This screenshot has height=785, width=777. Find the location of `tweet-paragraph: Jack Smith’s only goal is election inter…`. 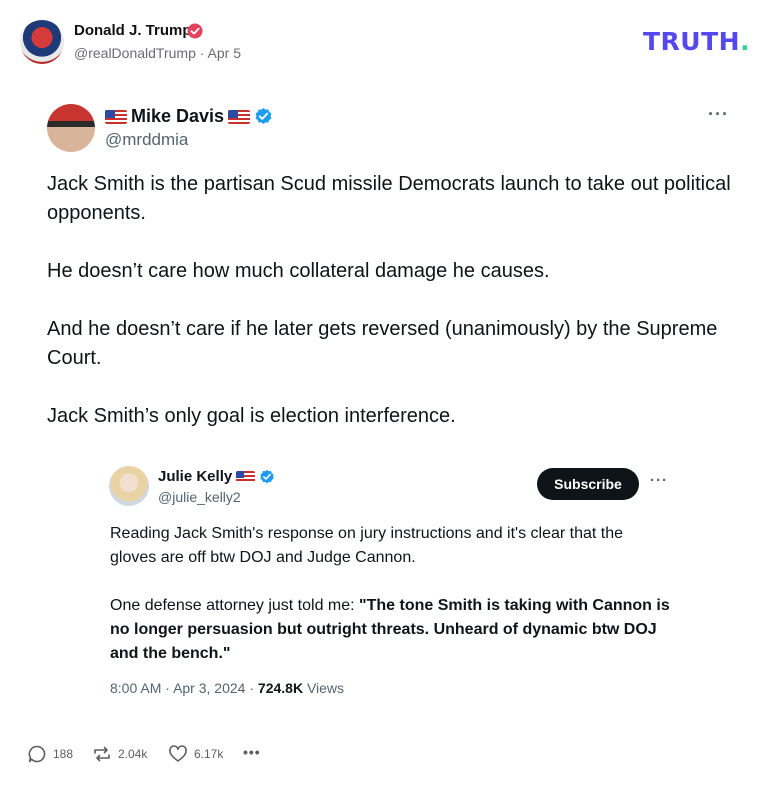

tweet-paragraph: Jack Smith’s only goal is election inter… is located at coordinates (251, 416).